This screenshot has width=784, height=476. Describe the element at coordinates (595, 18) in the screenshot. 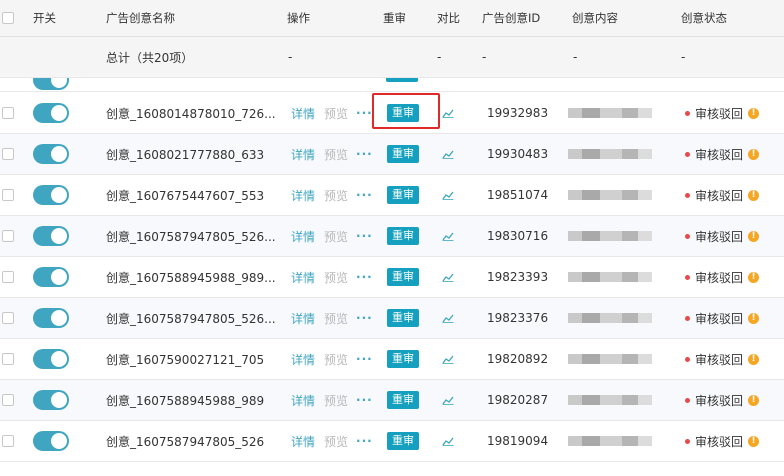

I see `col-content-header: 创意内容` at that location.